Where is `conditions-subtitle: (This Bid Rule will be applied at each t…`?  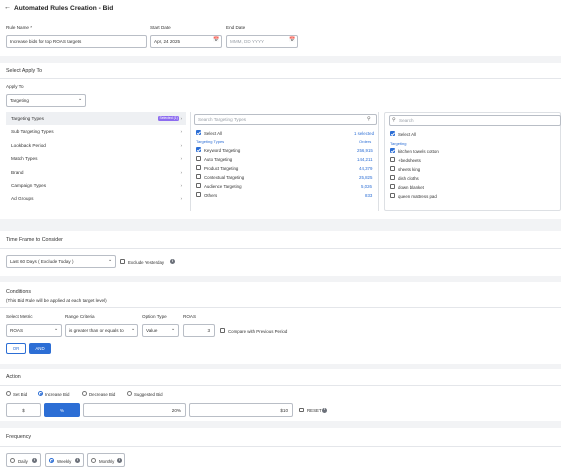
conditions-subtitle: (This Bid Rule will be applied at each t… is located at coordinates (56, 300).